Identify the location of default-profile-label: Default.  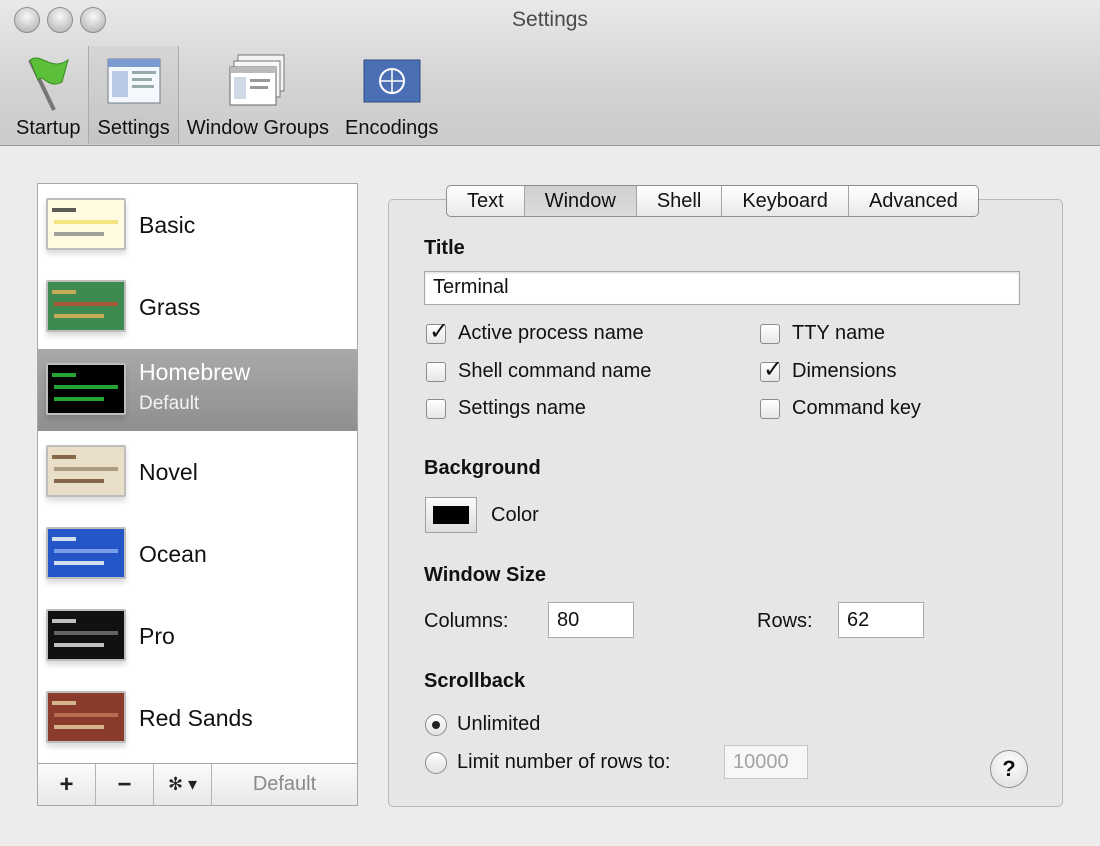
(169, 403).